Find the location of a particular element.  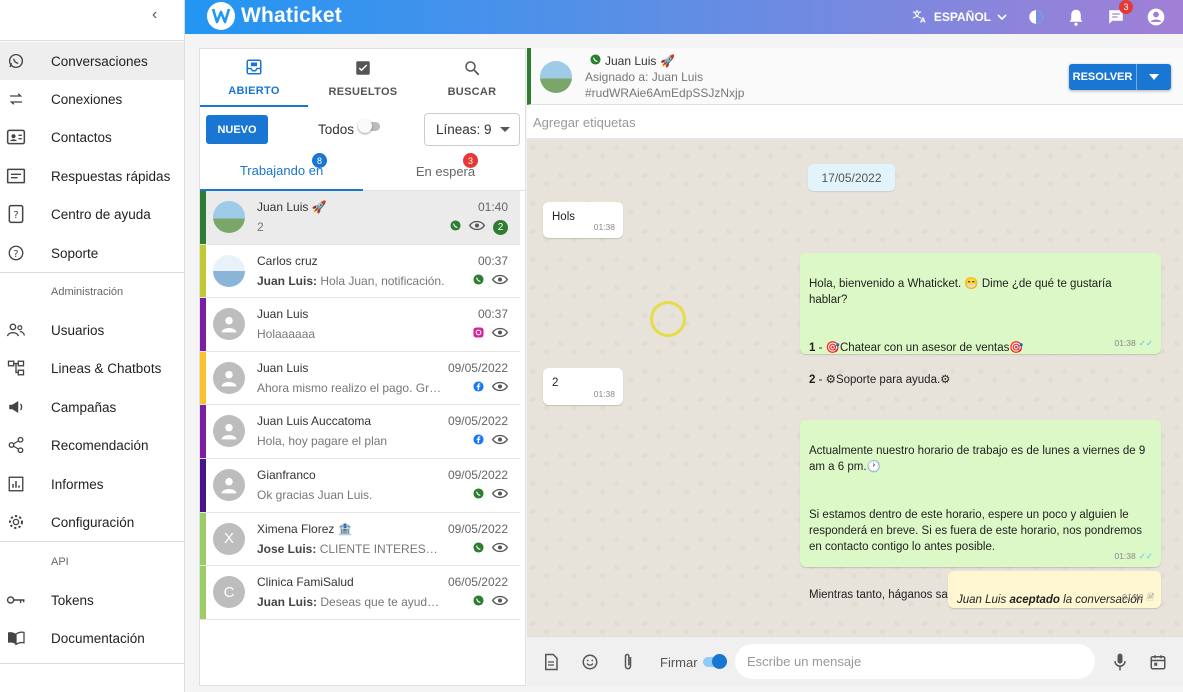

language-selector: 文A ESPAÑOL is located at coordinates (959, 17).